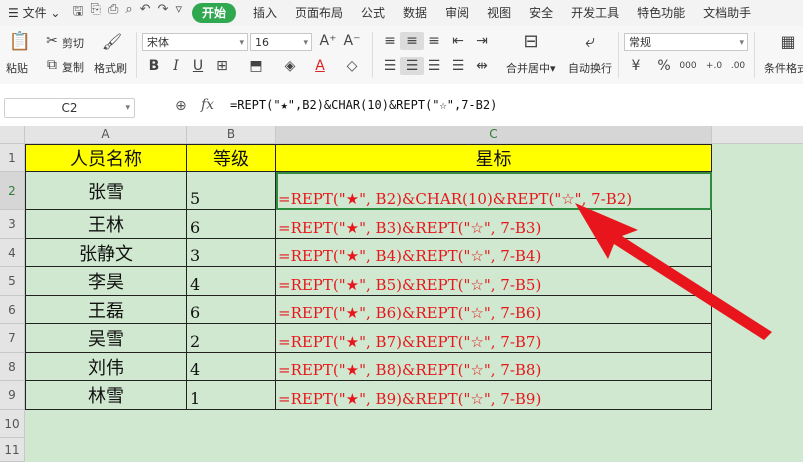 The height and width of the screenshot is (462, 803). I want to click on indent-decrease-icon: ⇤, so click(458, 41).